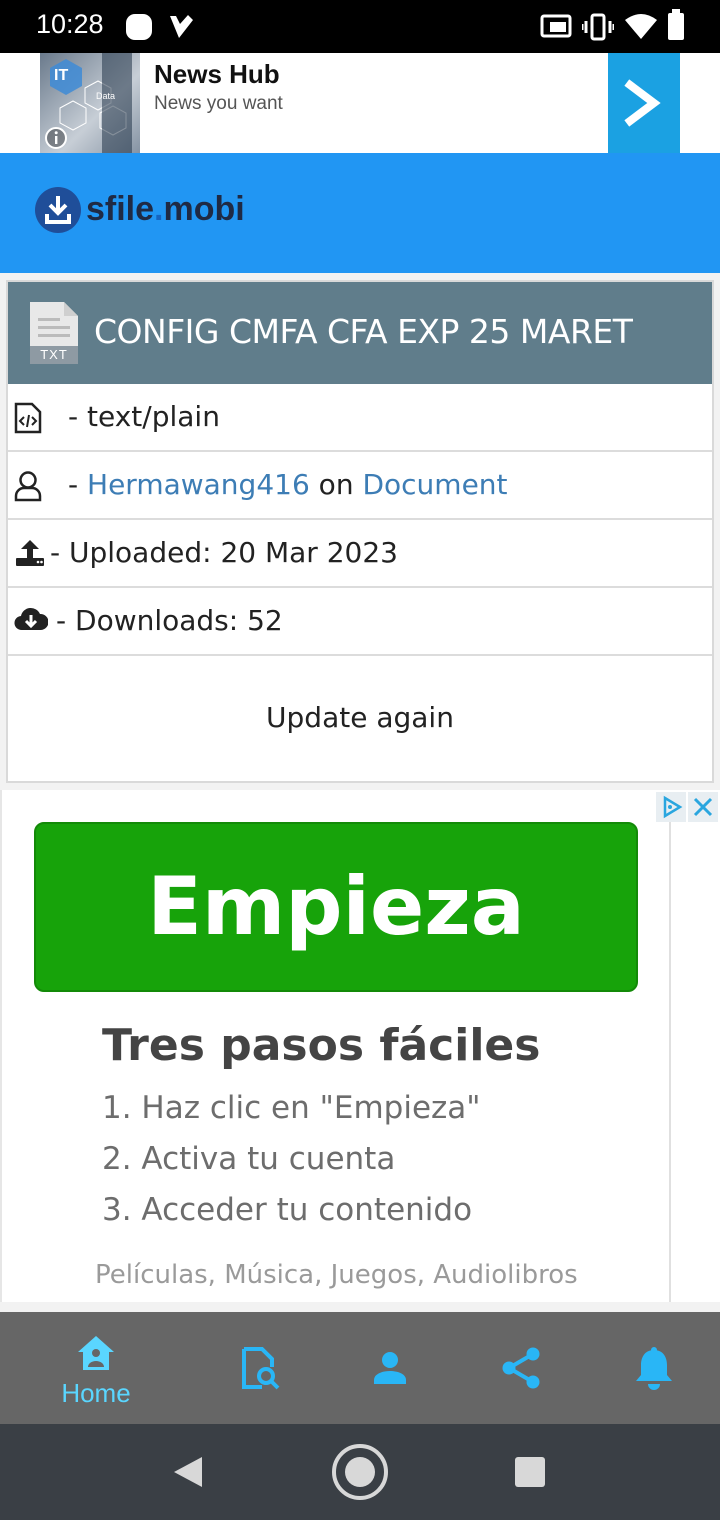 The width and height of the screenshot is (720, 1520). Describe the element at coordinates (96, 1353) in the screenshot. I see `home-icon` at that location.